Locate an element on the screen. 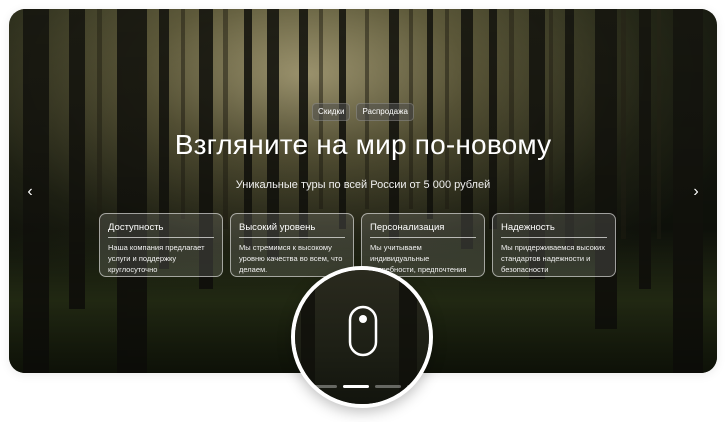 The height and width of the screenshot is (422, 726). chevron-left-icon: ‹ is located at coordinates (30, 191).